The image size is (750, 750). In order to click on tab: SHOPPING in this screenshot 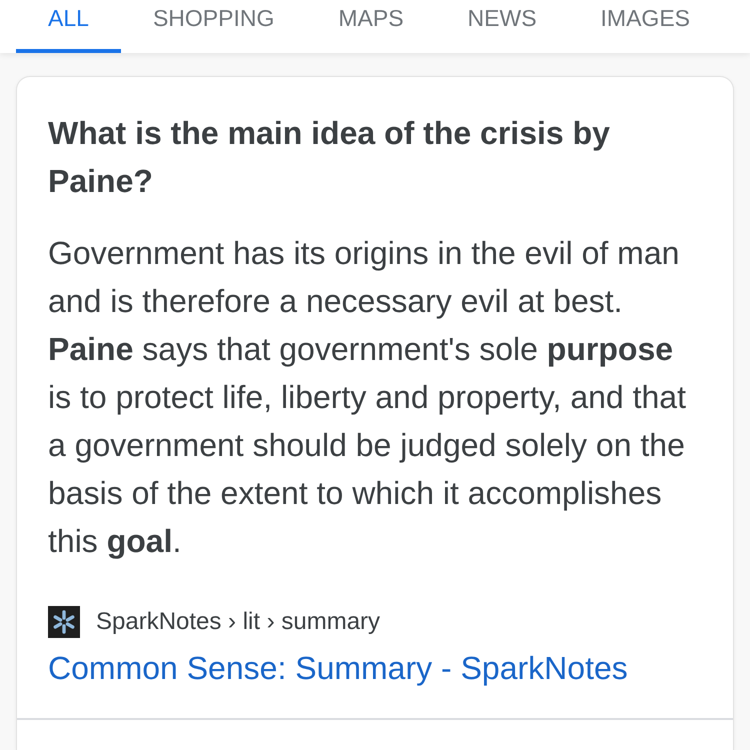, I will do `click(213, 26)`.